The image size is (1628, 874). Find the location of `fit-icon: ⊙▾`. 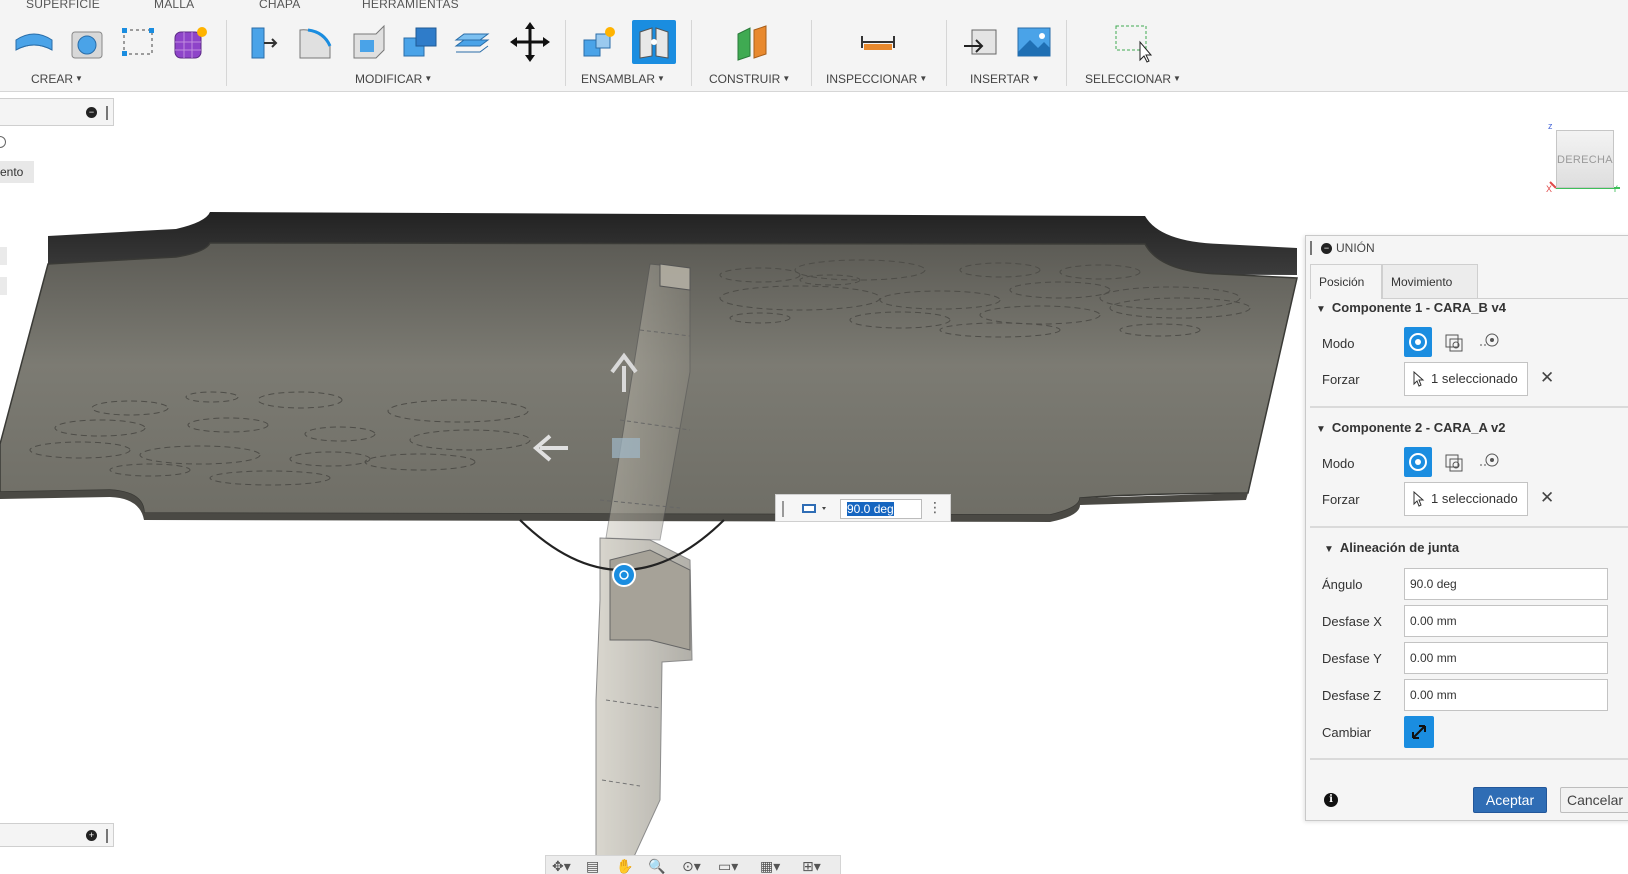

fit-icon: ⊙▾ is located at coordinates (691, 866).